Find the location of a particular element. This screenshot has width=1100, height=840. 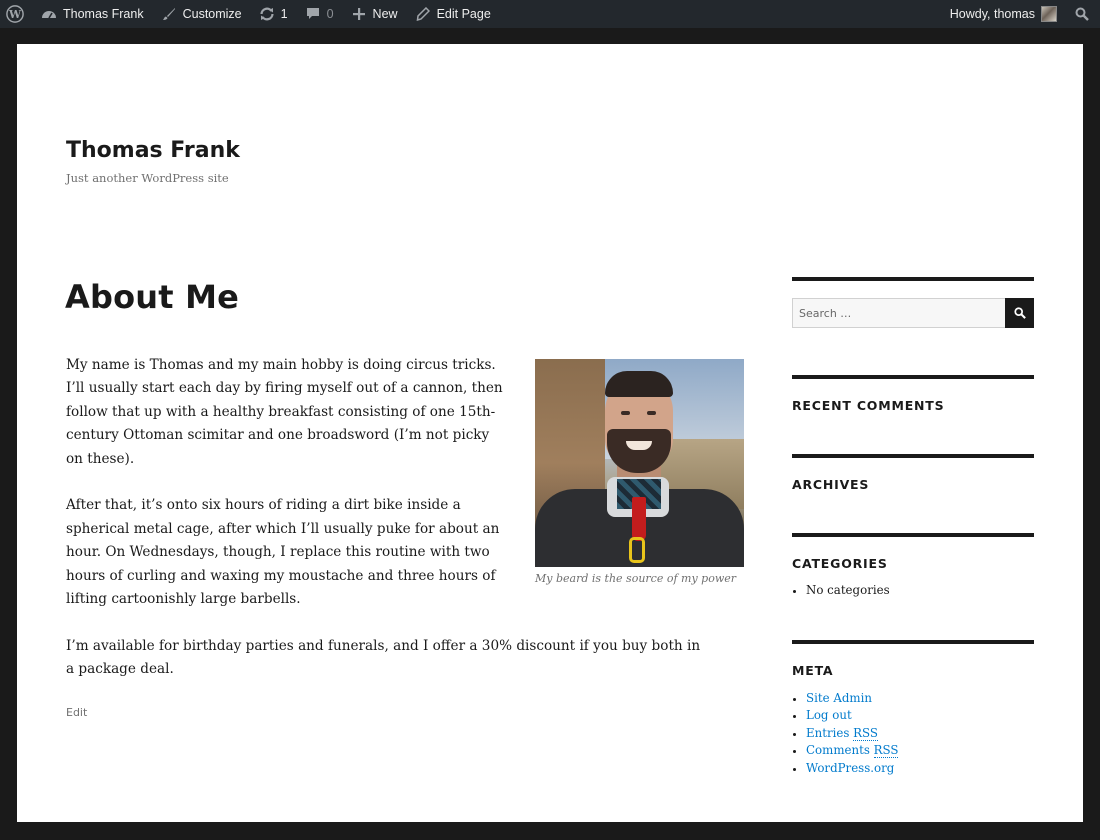

image-caption: My beard is the source of my power is located at coordinates (636, 578).